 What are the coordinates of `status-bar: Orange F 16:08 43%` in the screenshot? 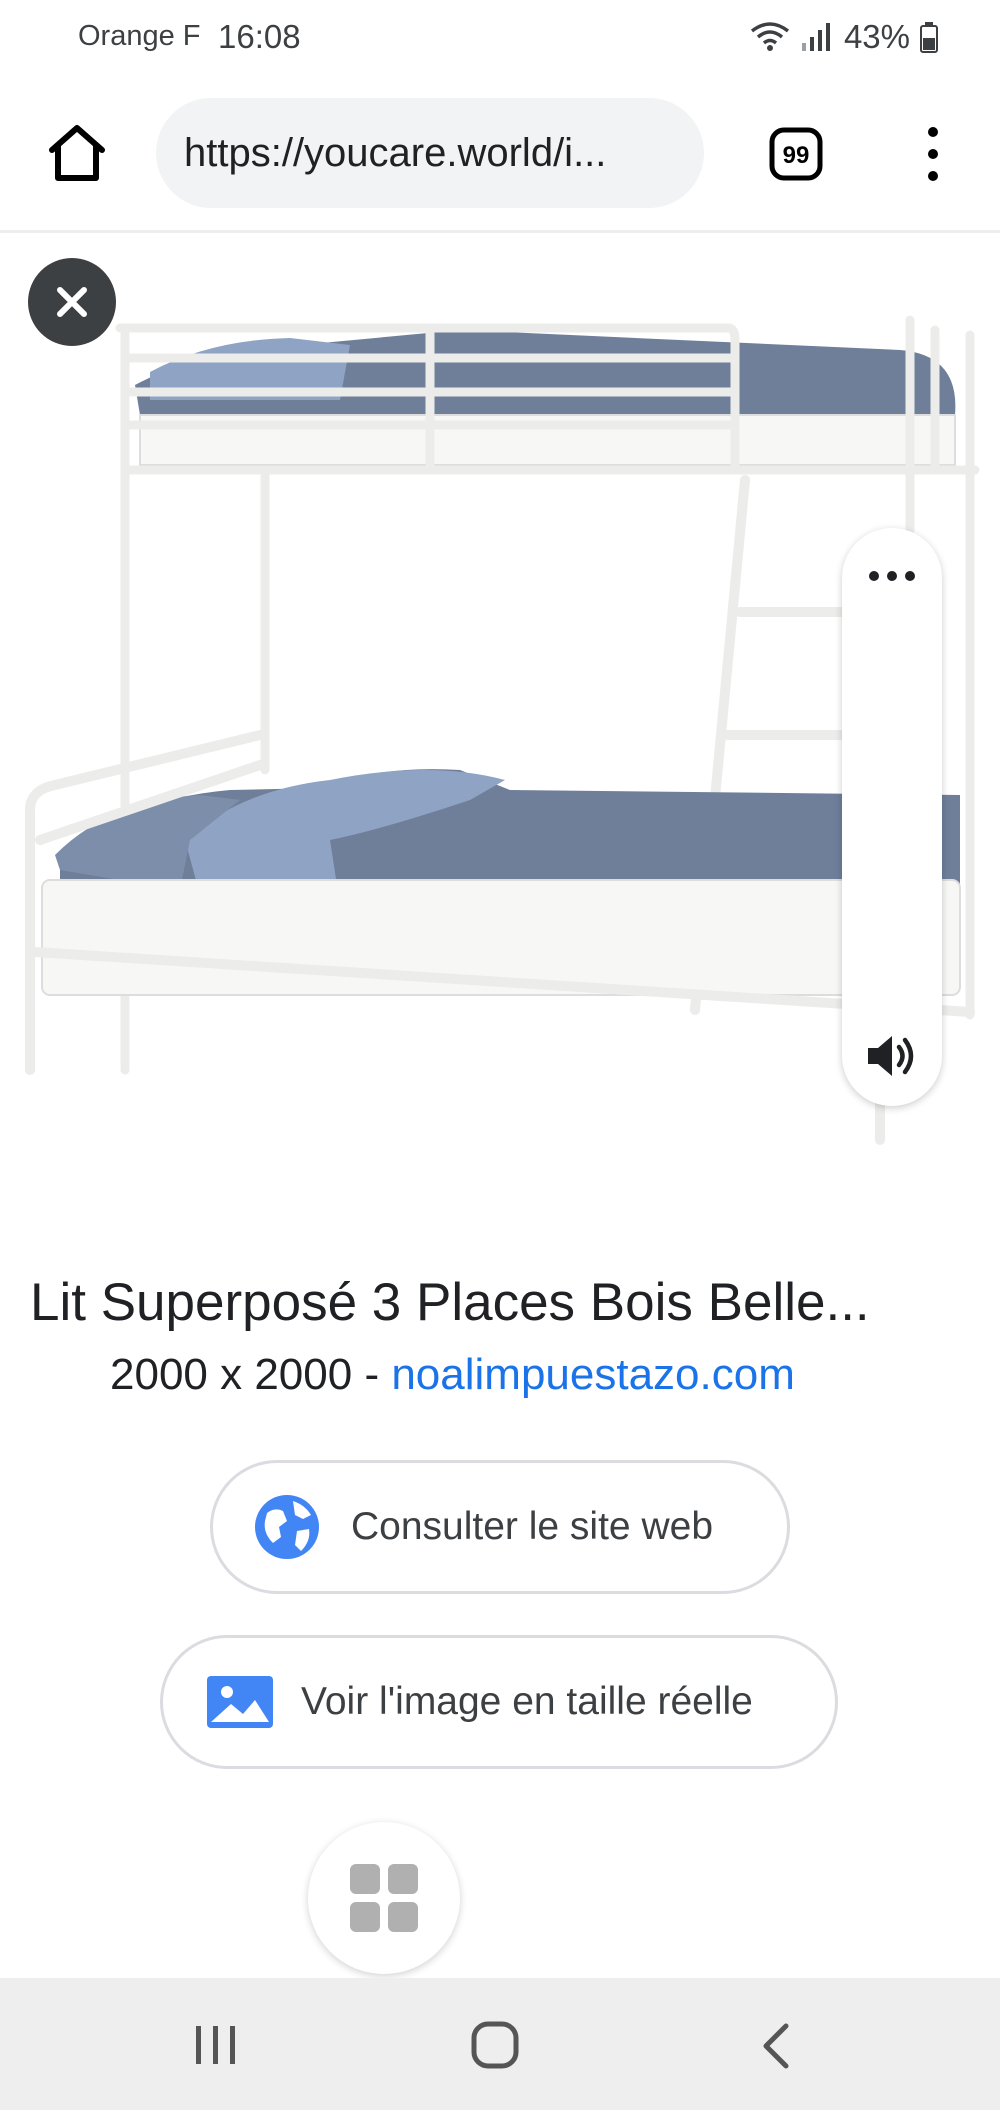 It's located at (500, 40).